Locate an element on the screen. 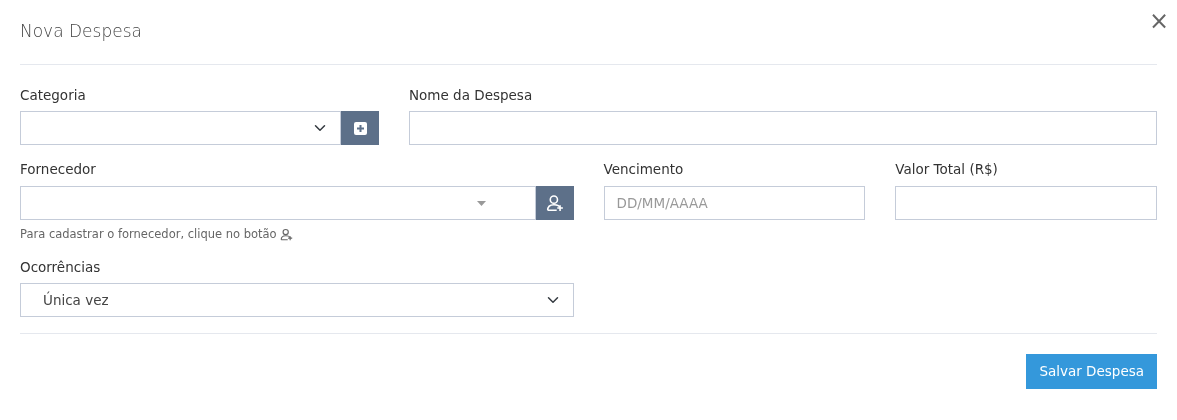 This screenshot has width=1177, height=420. hint-text: Para cadastrar o fornecedor, clique no botão is located at coordinates (148, 234).